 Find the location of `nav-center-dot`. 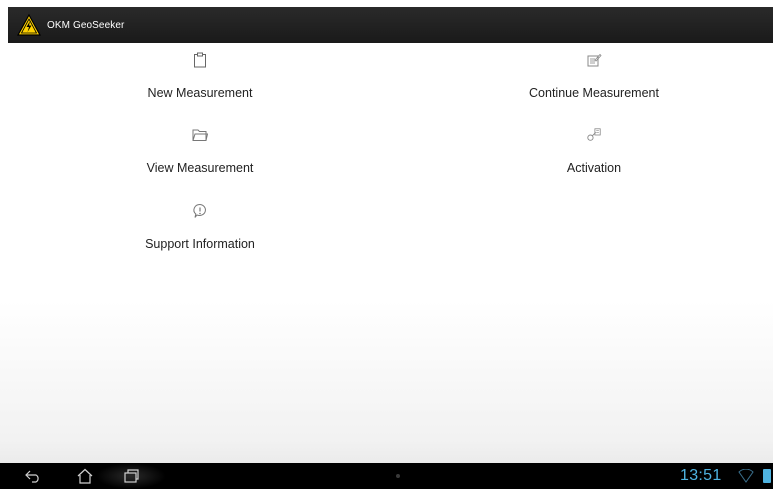

nav-center-dot is located at coordinates (398, 476).